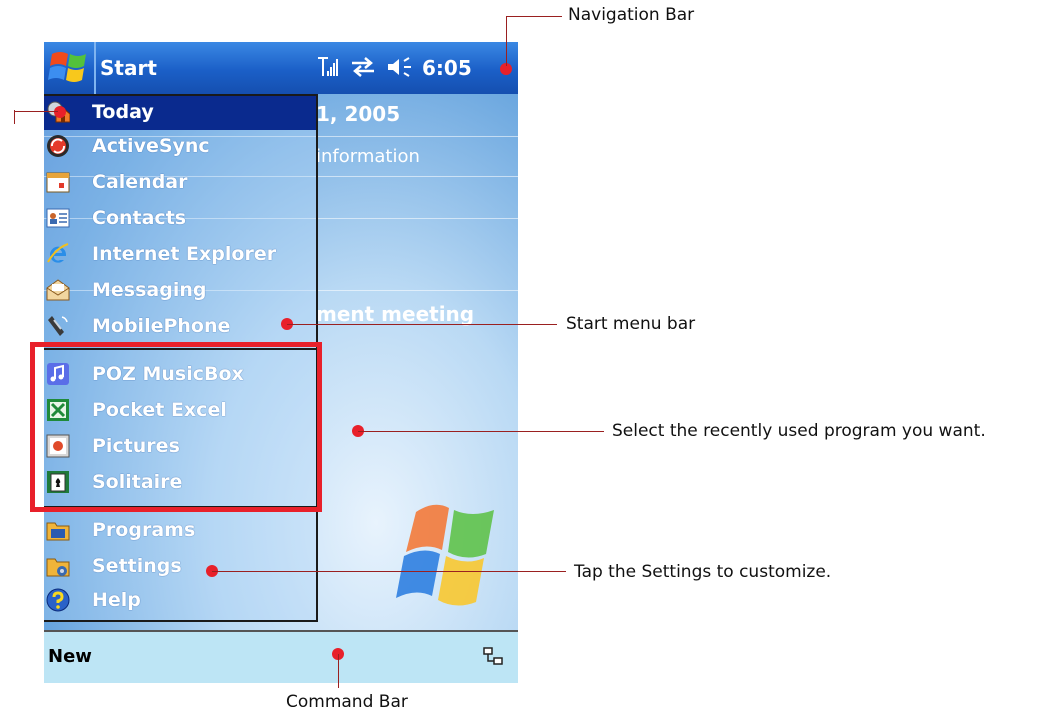 This screenshot has width=1052, height=714. Describe the element at coordinates (149, 290) in the screenshot. I see `menu-label-messaging: Messaging` at that location.